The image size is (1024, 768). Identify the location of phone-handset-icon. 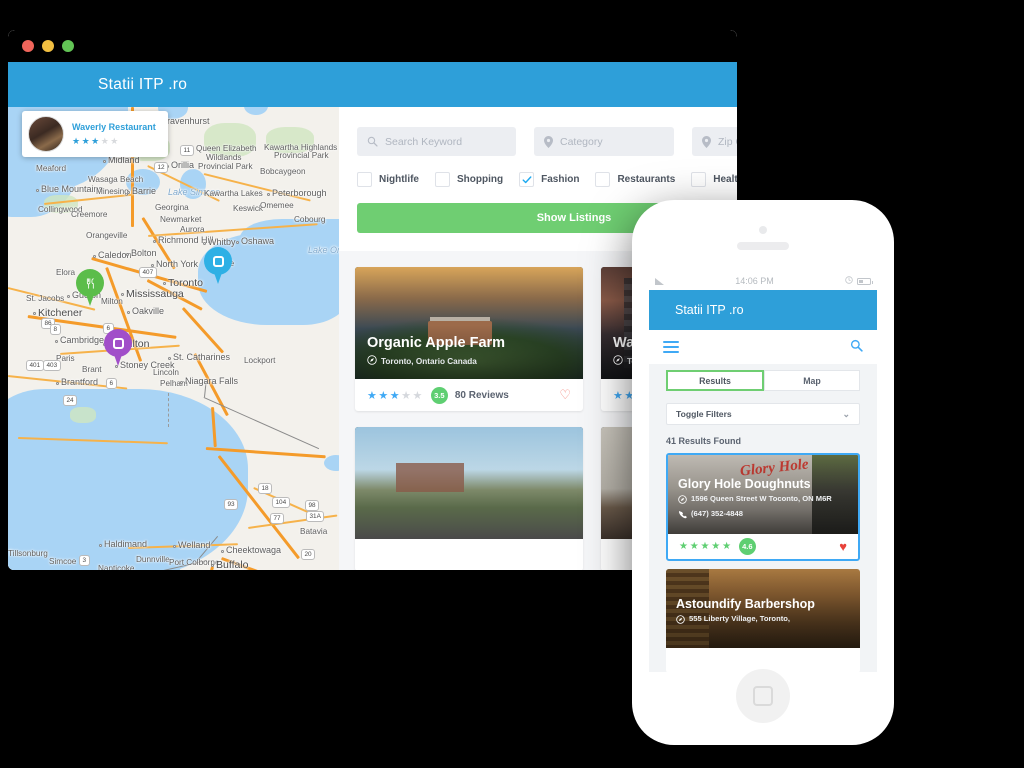
(682, 515).